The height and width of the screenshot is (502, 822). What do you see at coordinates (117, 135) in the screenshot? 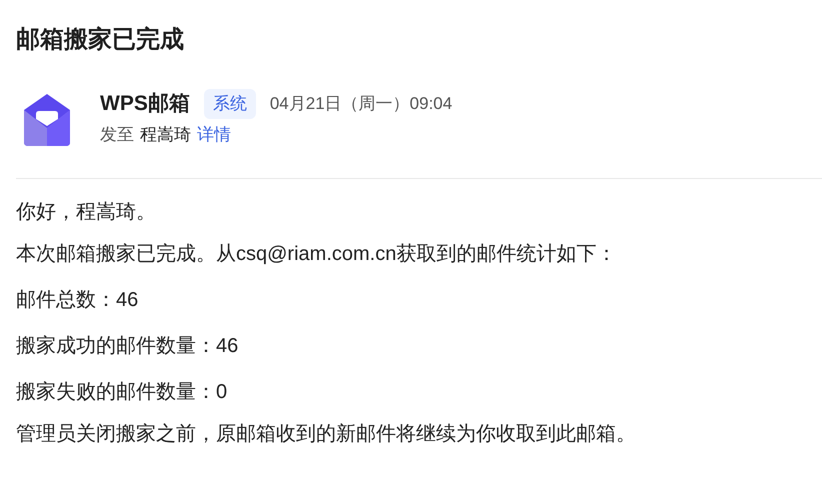
I see `recipient-prefix: 发至` at bounding box center [117, 135].